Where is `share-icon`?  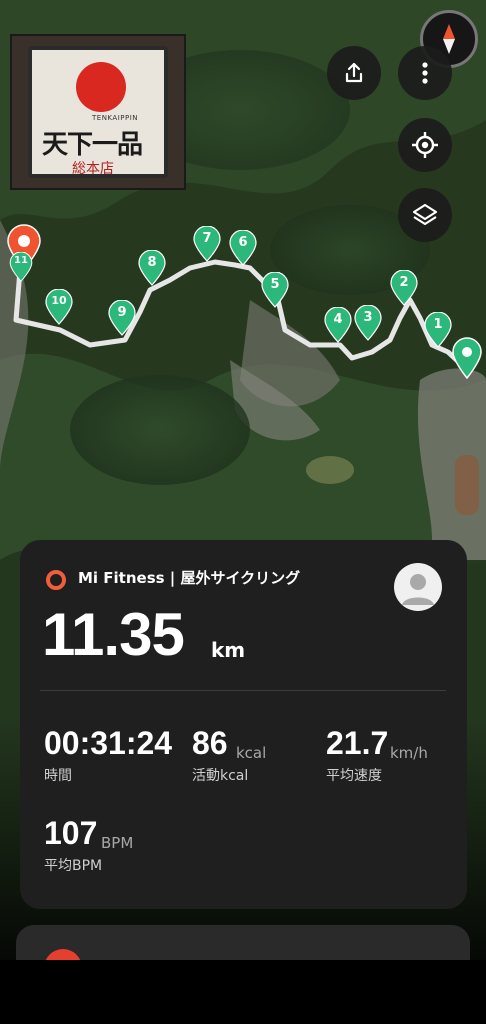 share-icon is located at coordinates (354, 72).